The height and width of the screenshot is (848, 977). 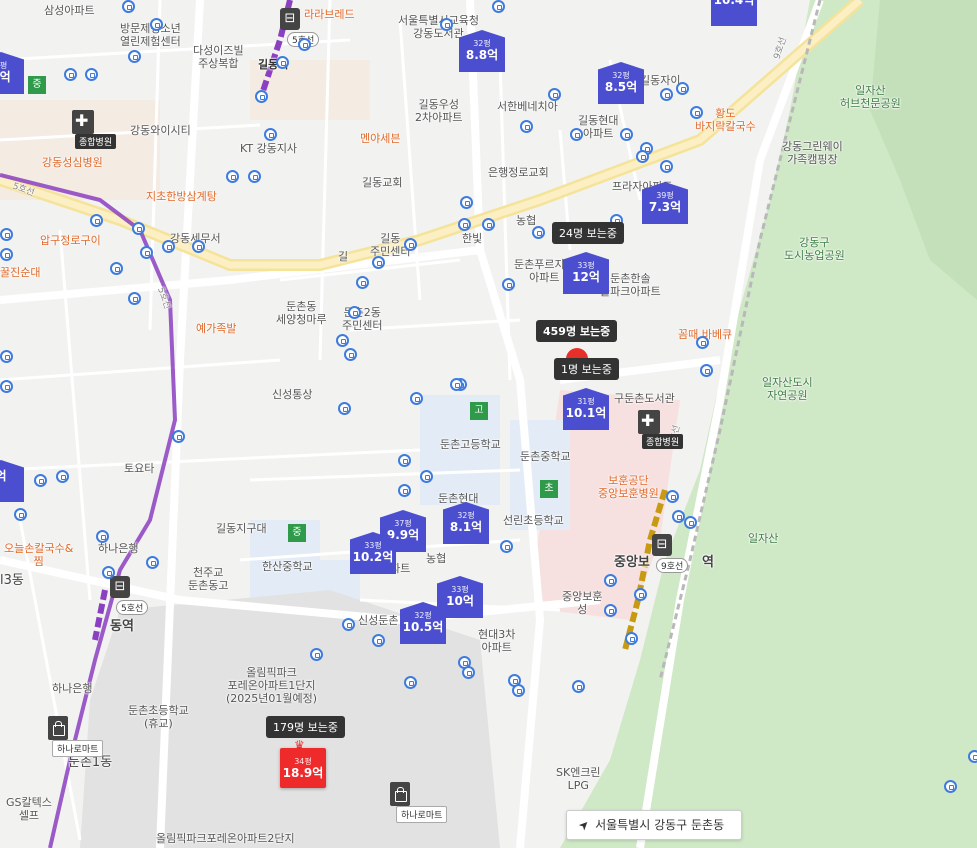 What do you see at coordinates (586, 273) in the screenshot?
I see `price-marker: 33평 12억` at bounding box center [586, 273].